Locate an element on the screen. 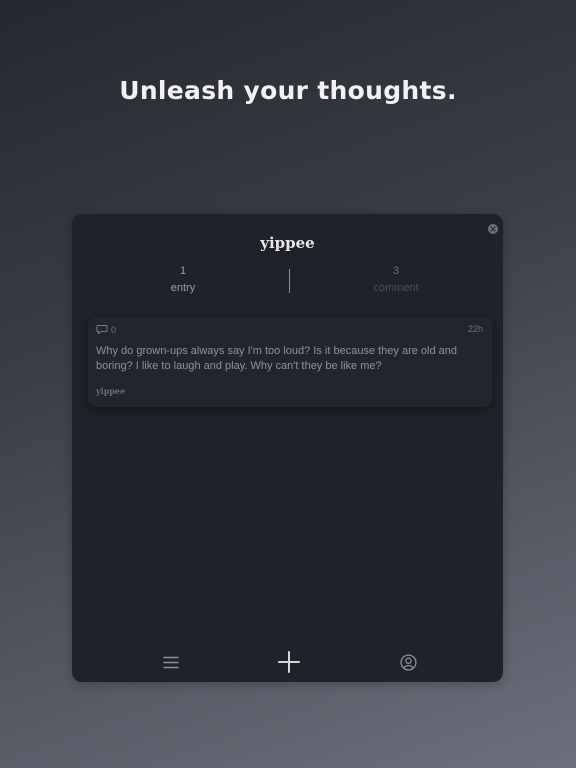  stat-entry: 1 entry is located at coordinates (183, 279).